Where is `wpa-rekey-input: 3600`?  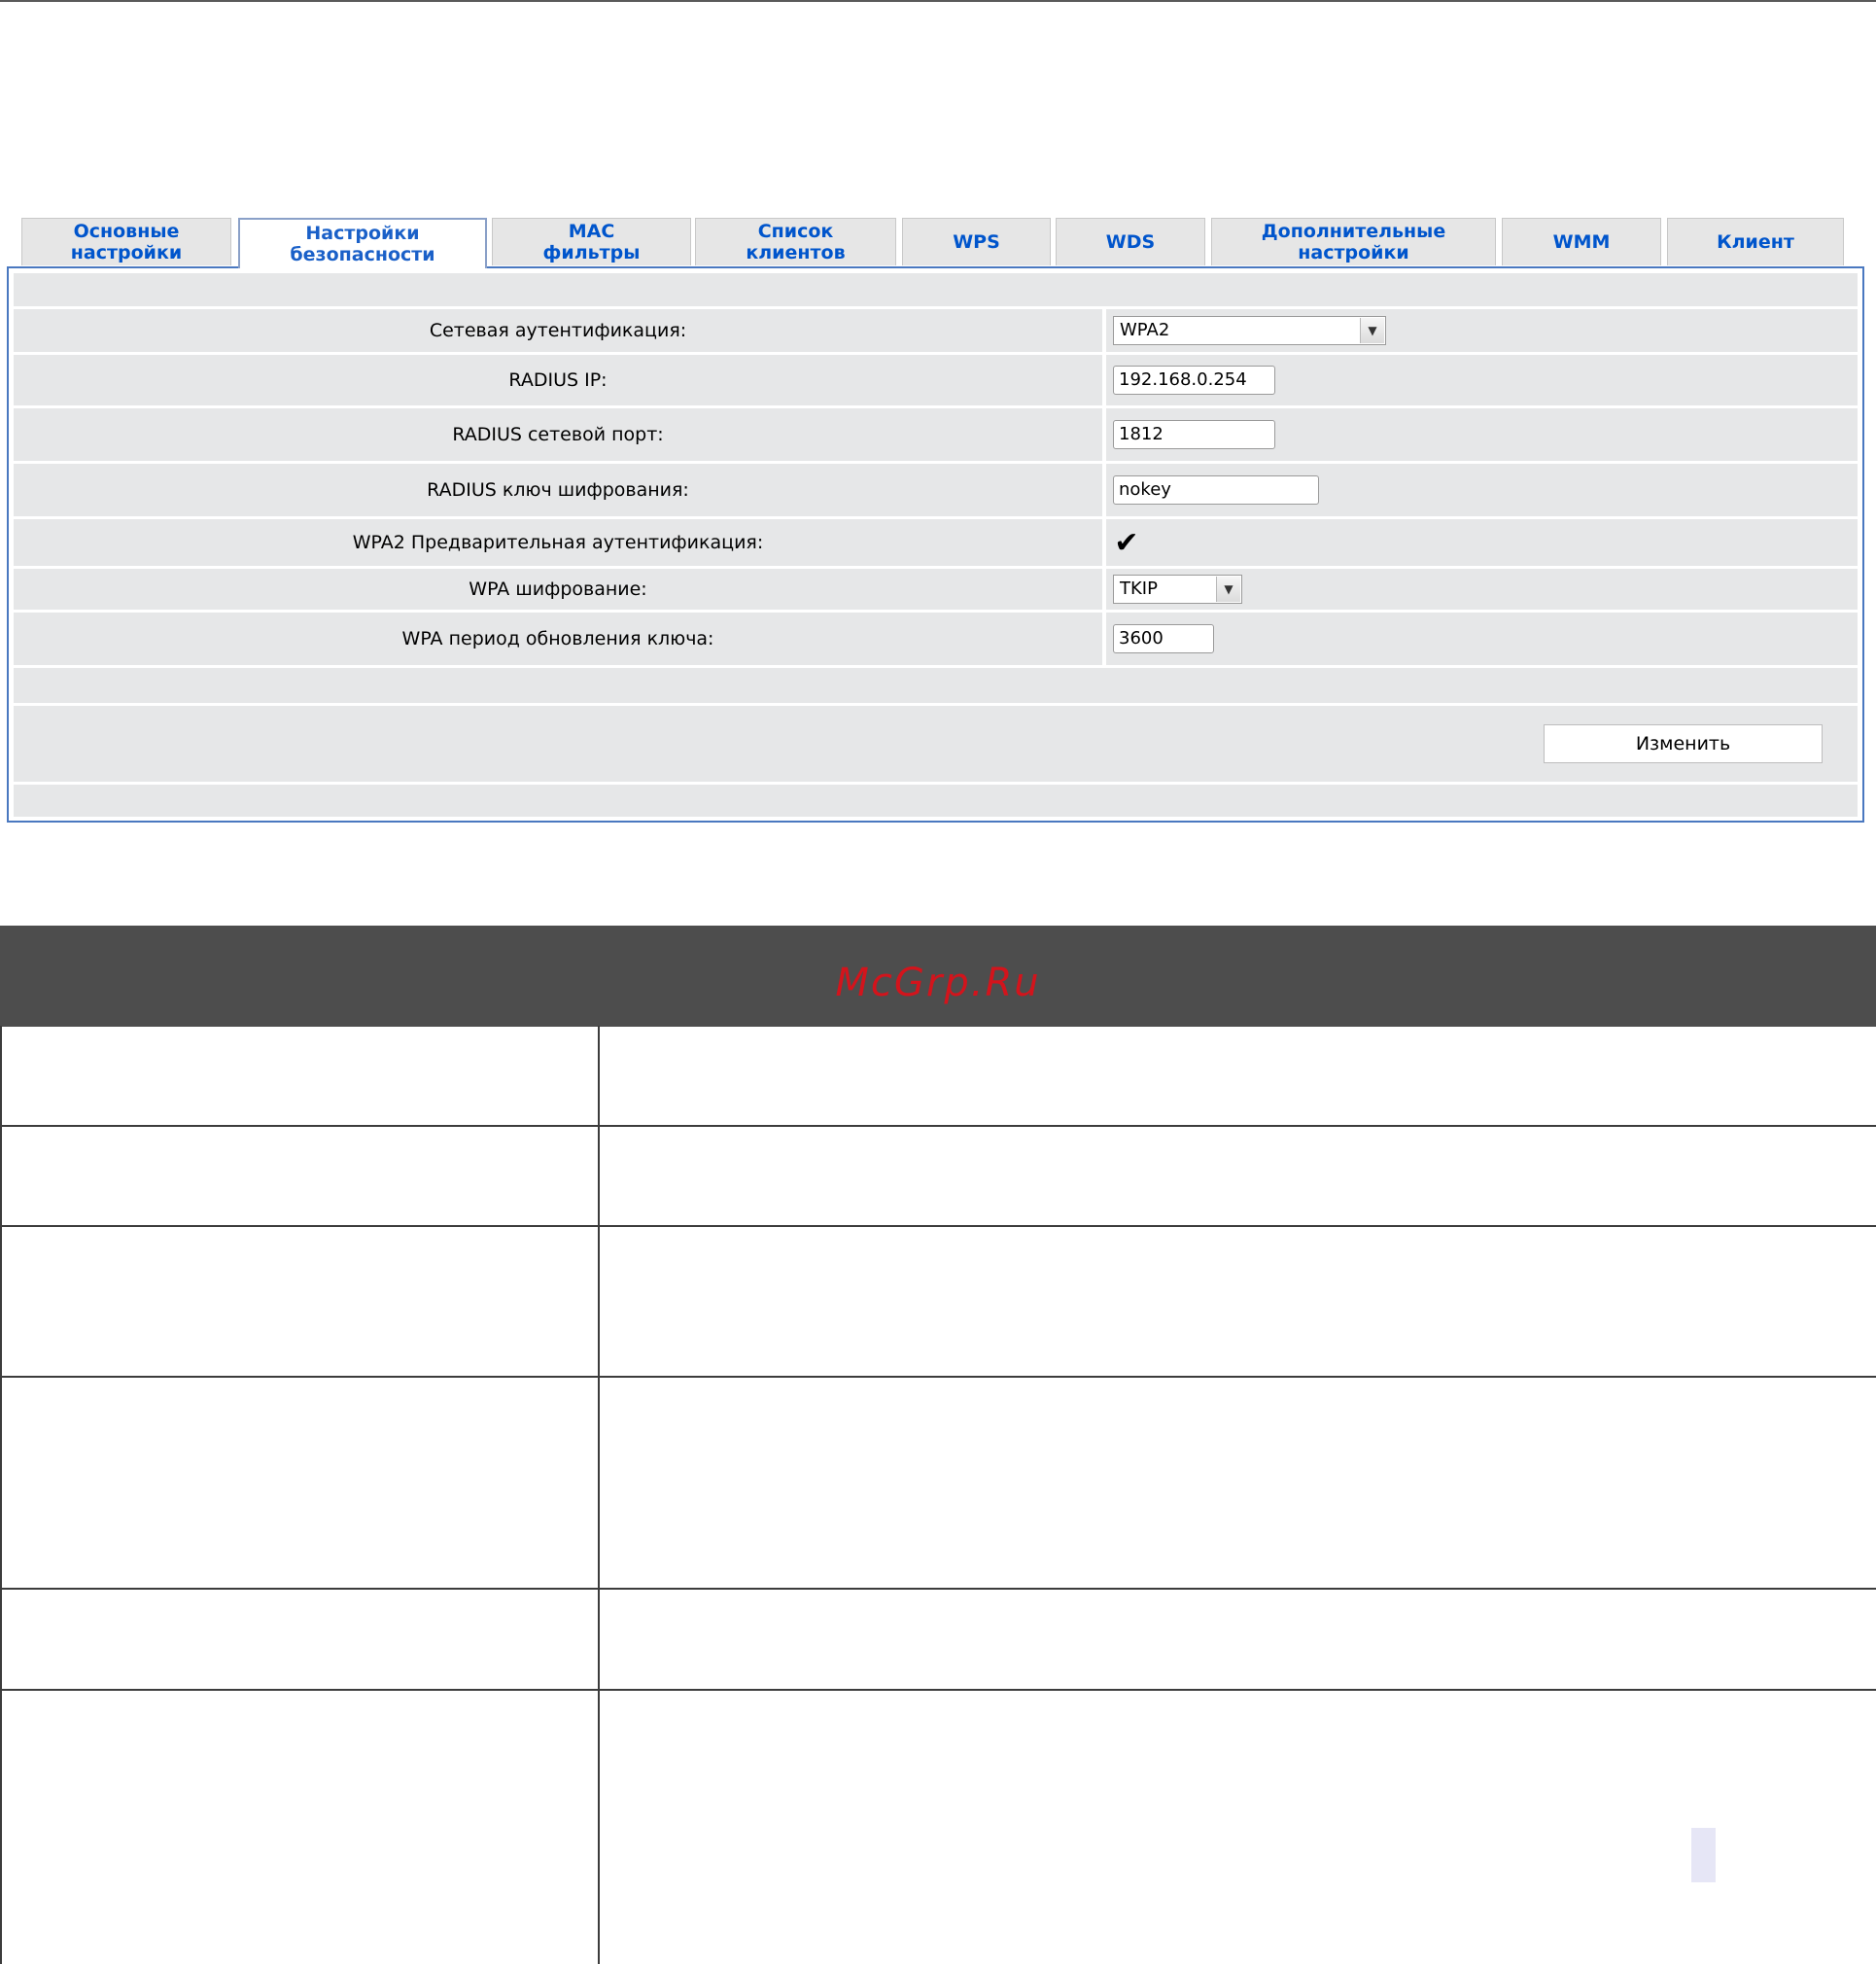
wpa-rekey-input: 3600 is located at coordinates (1163, 638).